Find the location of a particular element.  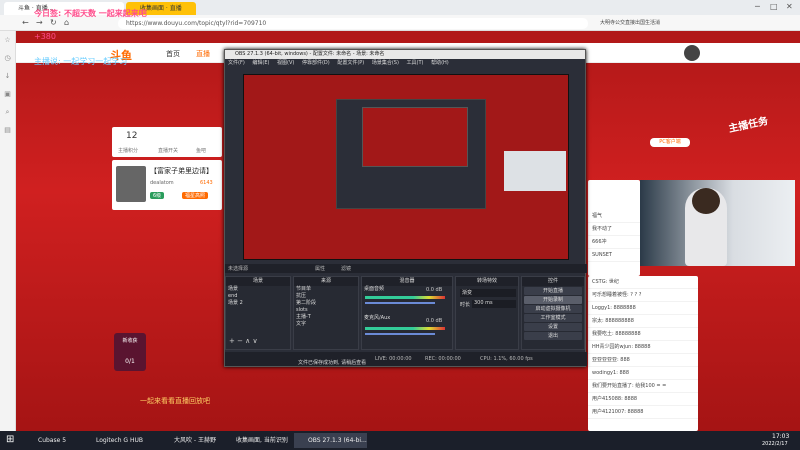

chat-message: 我们要开始直播了: 给我100 = = is located at coordinates (643, 386).